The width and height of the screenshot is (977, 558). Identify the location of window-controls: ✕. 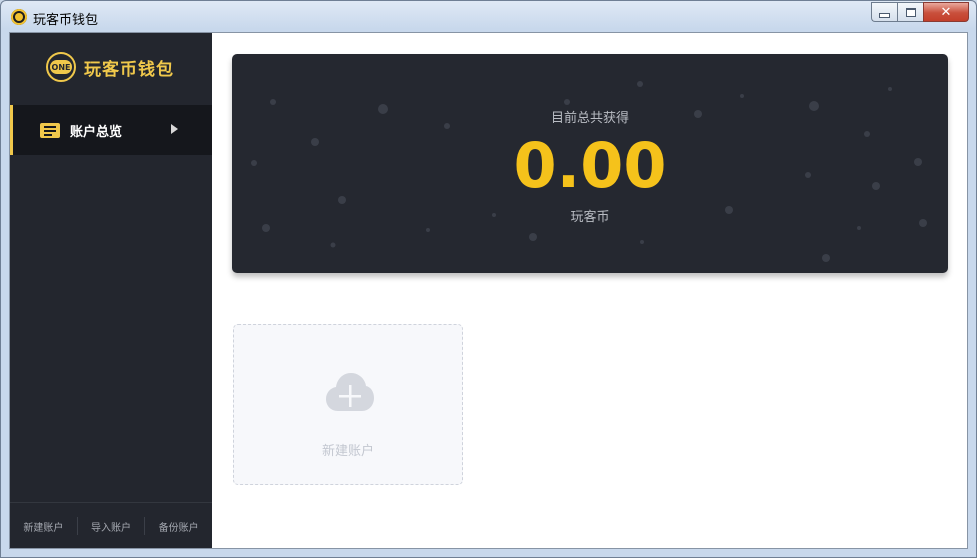
(920, 12).